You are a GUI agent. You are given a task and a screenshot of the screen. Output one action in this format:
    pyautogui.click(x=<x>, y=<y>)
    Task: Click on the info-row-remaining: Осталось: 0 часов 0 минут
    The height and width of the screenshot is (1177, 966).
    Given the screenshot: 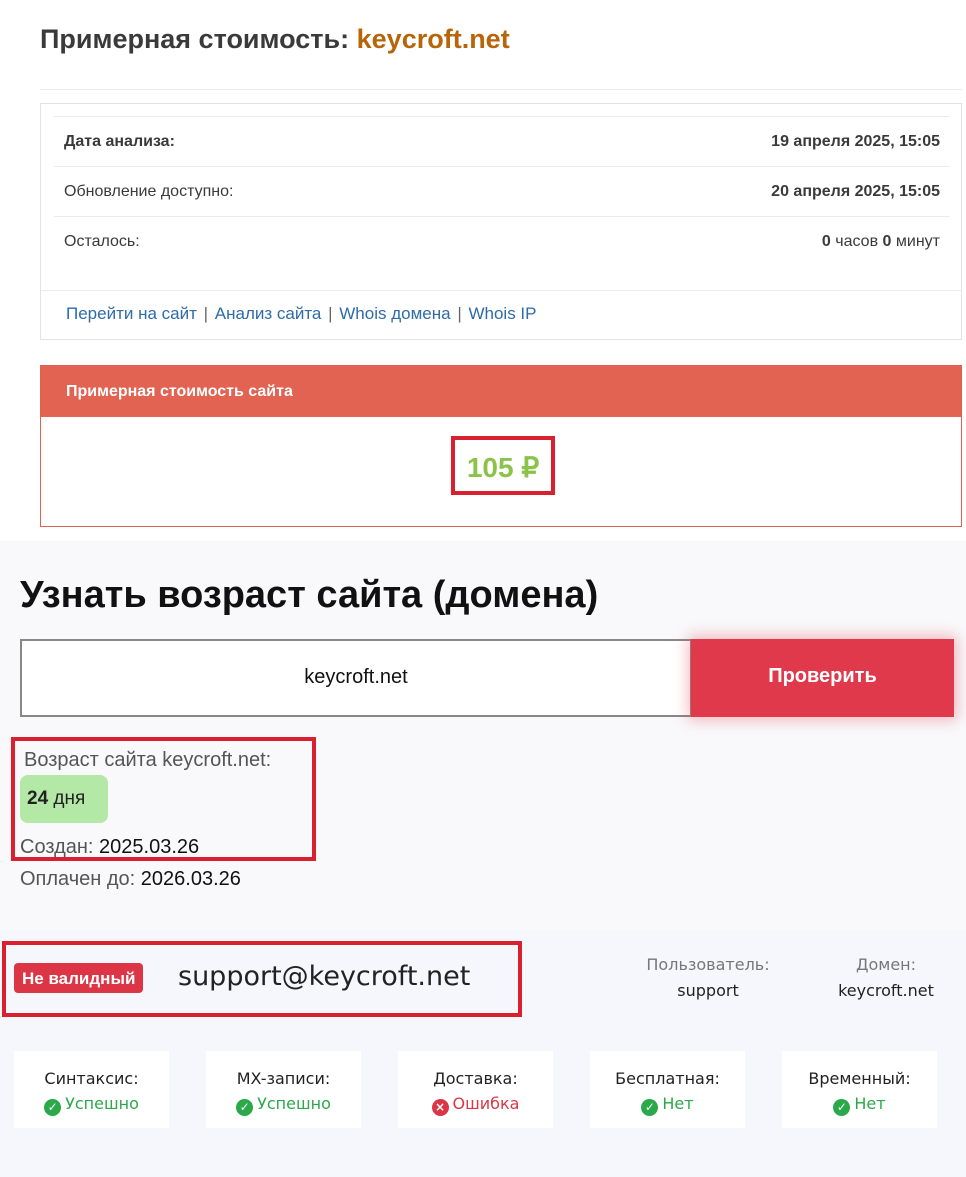 What is the action you would take?
    pyautogui.click(x=502, y=241)
    